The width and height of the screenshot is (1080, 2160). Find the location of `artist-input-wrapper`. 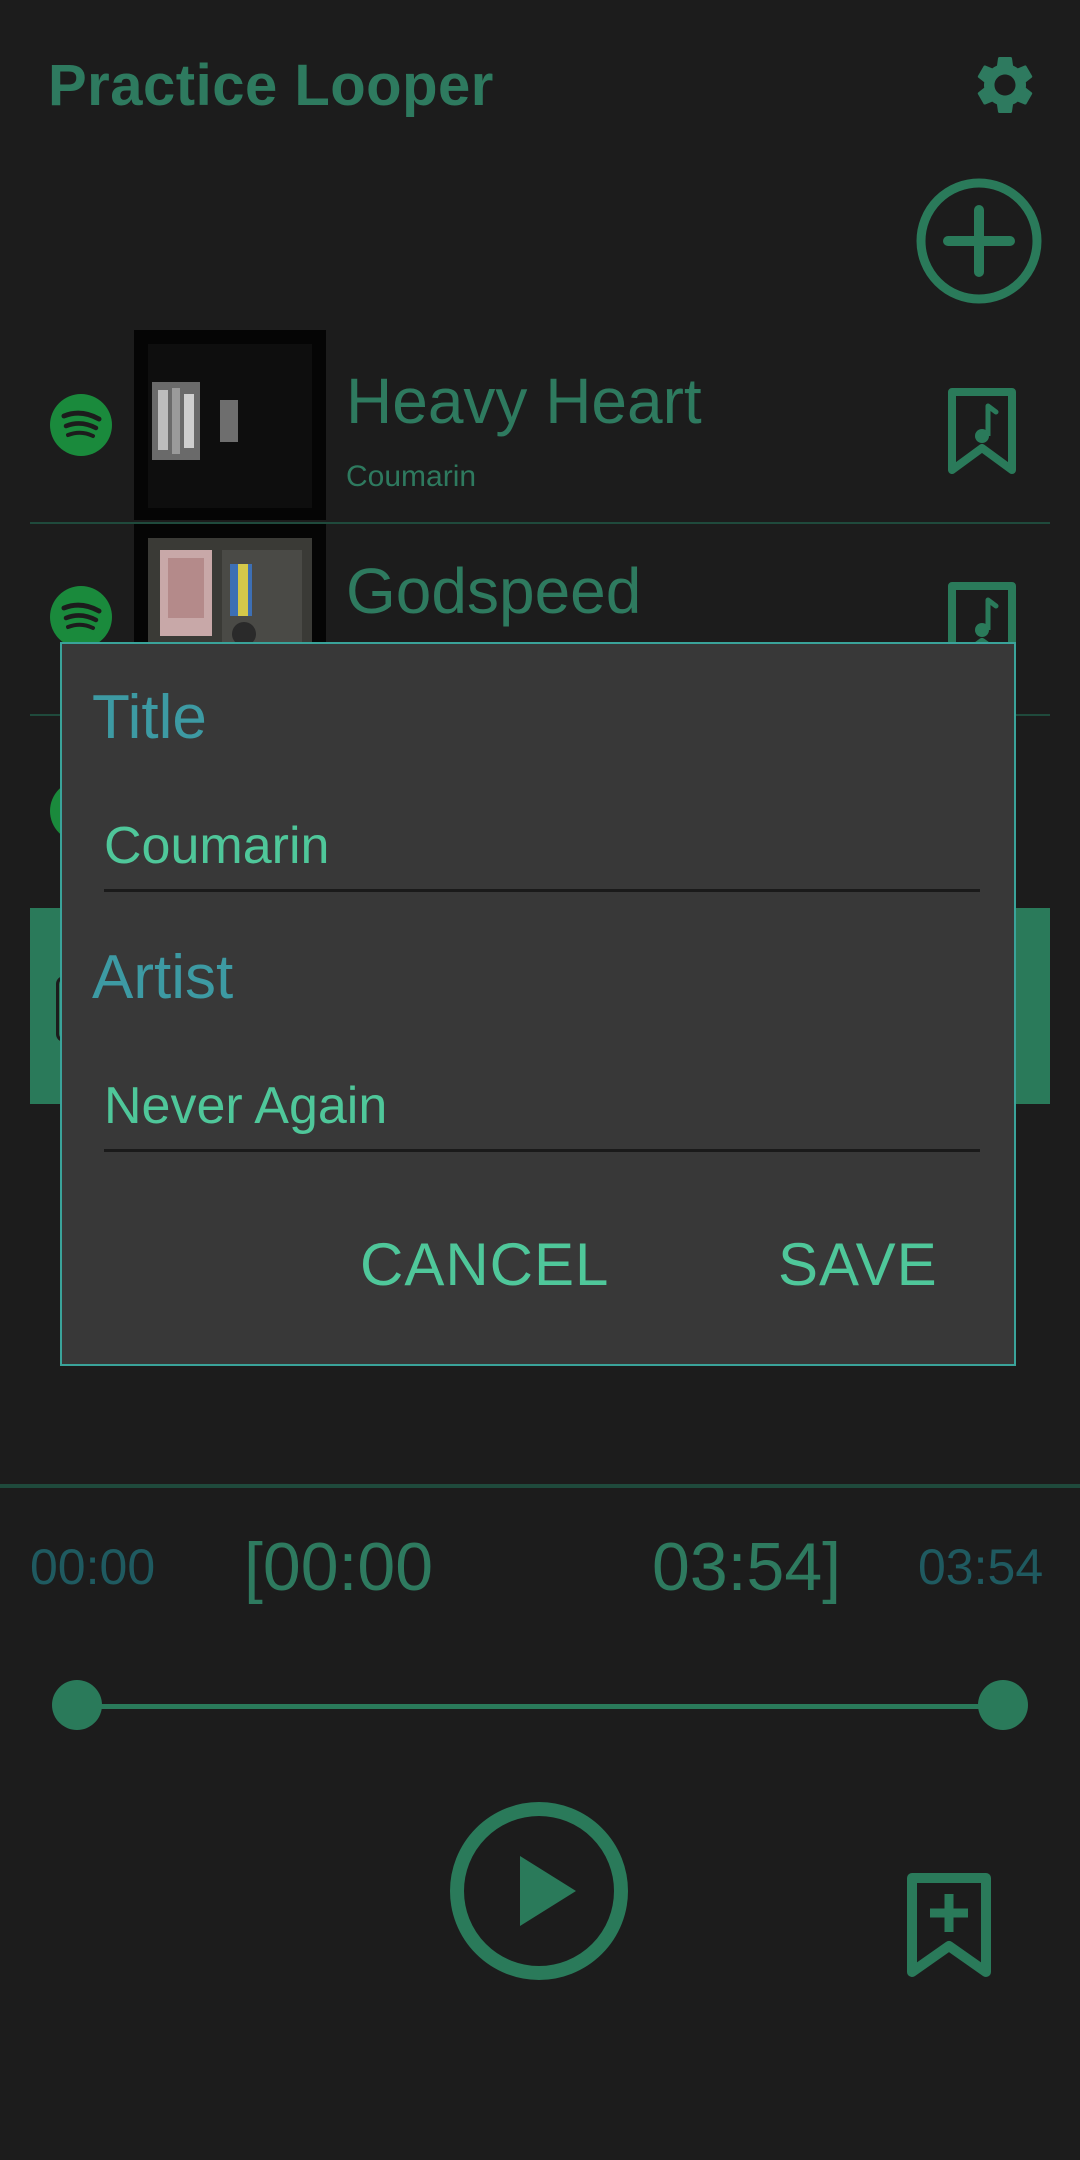

artist-input-wrapper is located at coordinates (542, 1107).